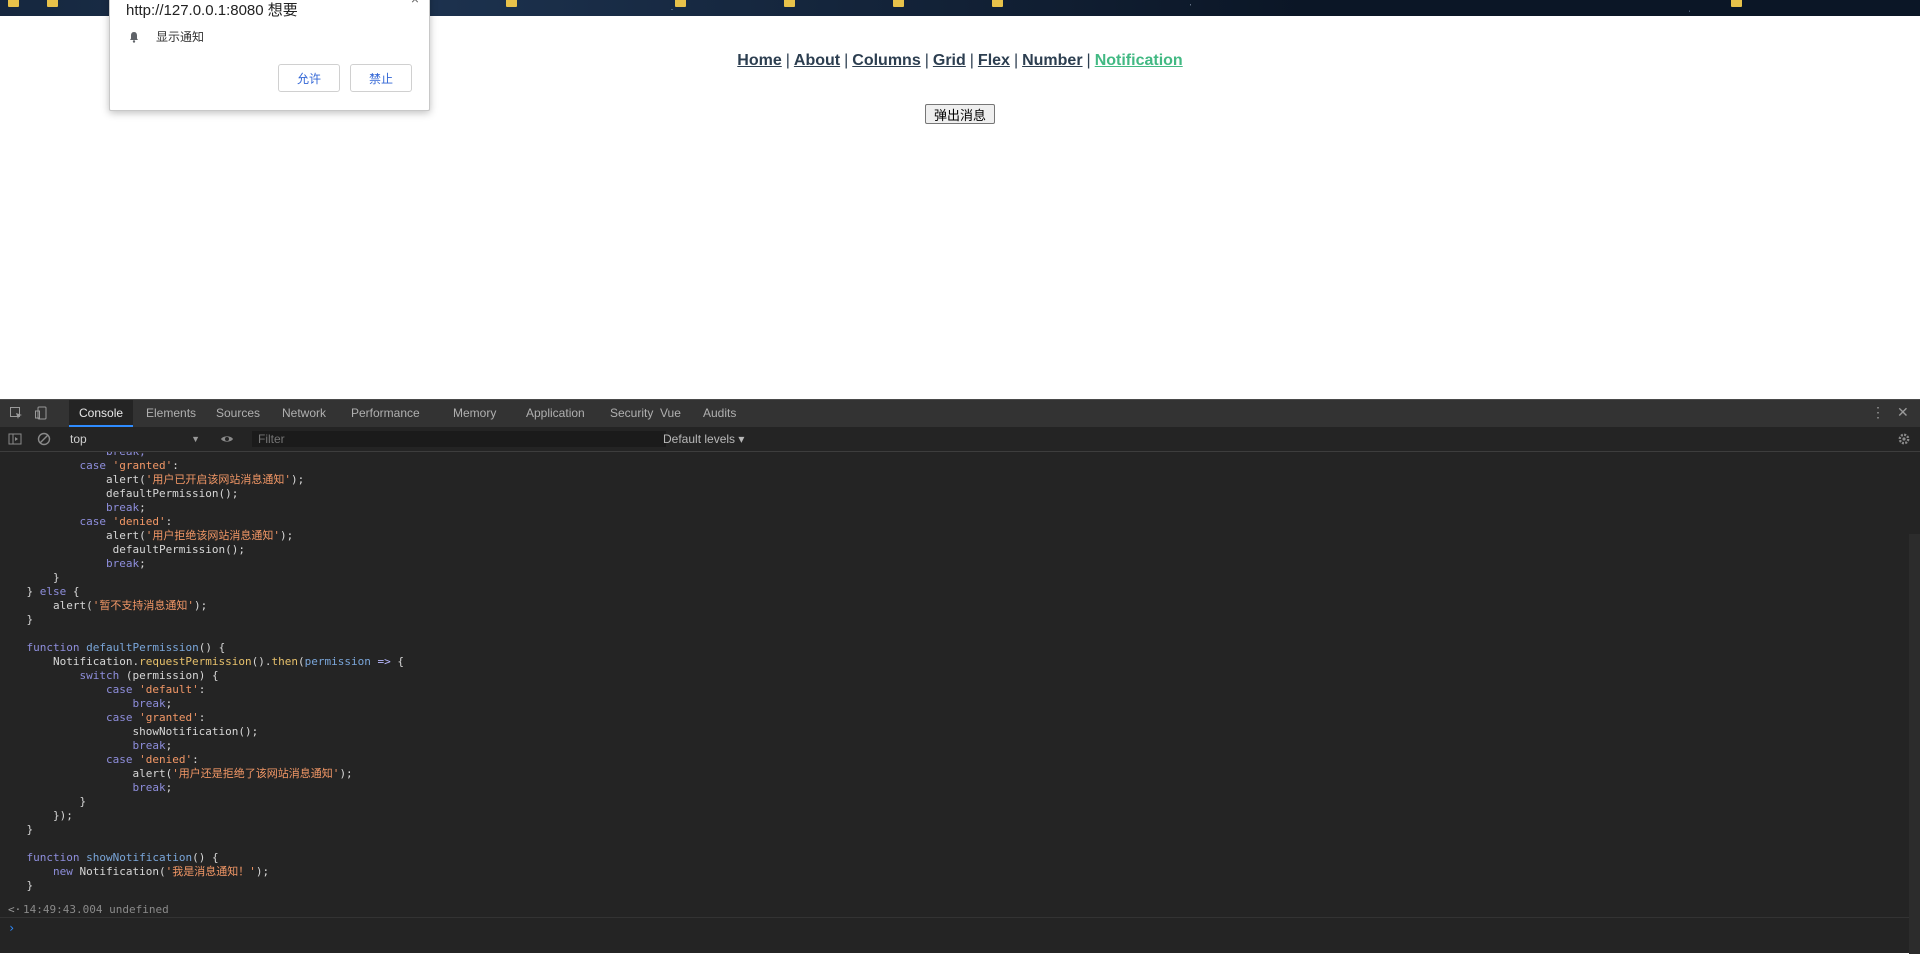 The image size is (1920, 954). What do you see at coordinates (122, 857) in the screenshot?
I see `code-line: function showNotification() {` at bounding box center [122, 857].